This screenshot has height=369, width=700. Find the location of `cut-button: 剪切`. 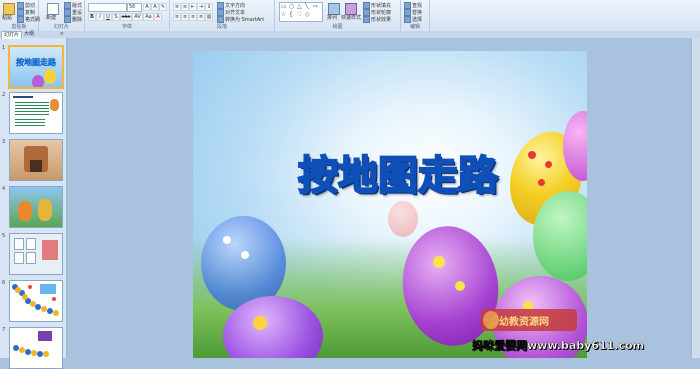

cut-button: 剪切 is located at coordinates (26, 5).